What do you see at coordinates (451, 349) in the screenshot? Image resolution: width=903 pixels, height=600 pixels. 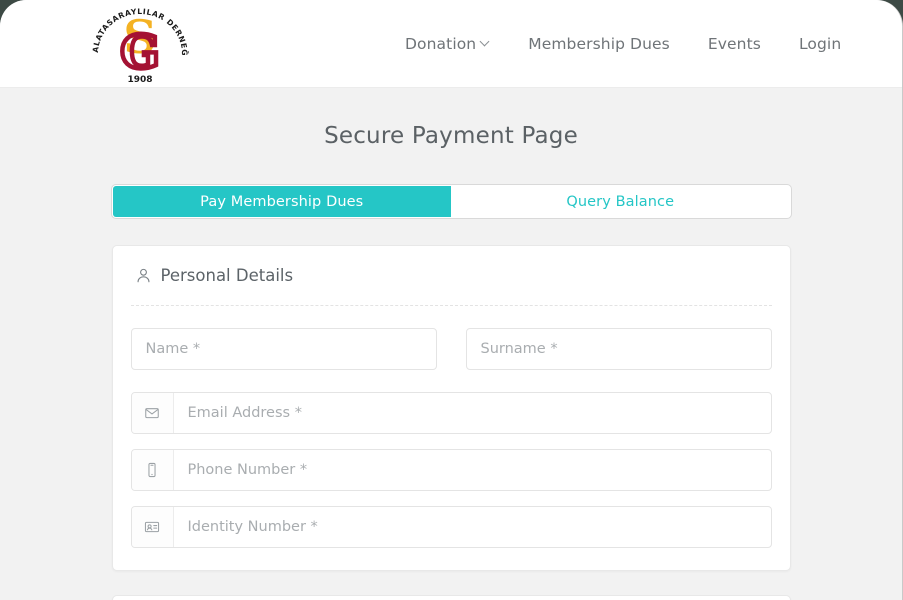 I see `name-surname-row` at bounding box center [451, 349].